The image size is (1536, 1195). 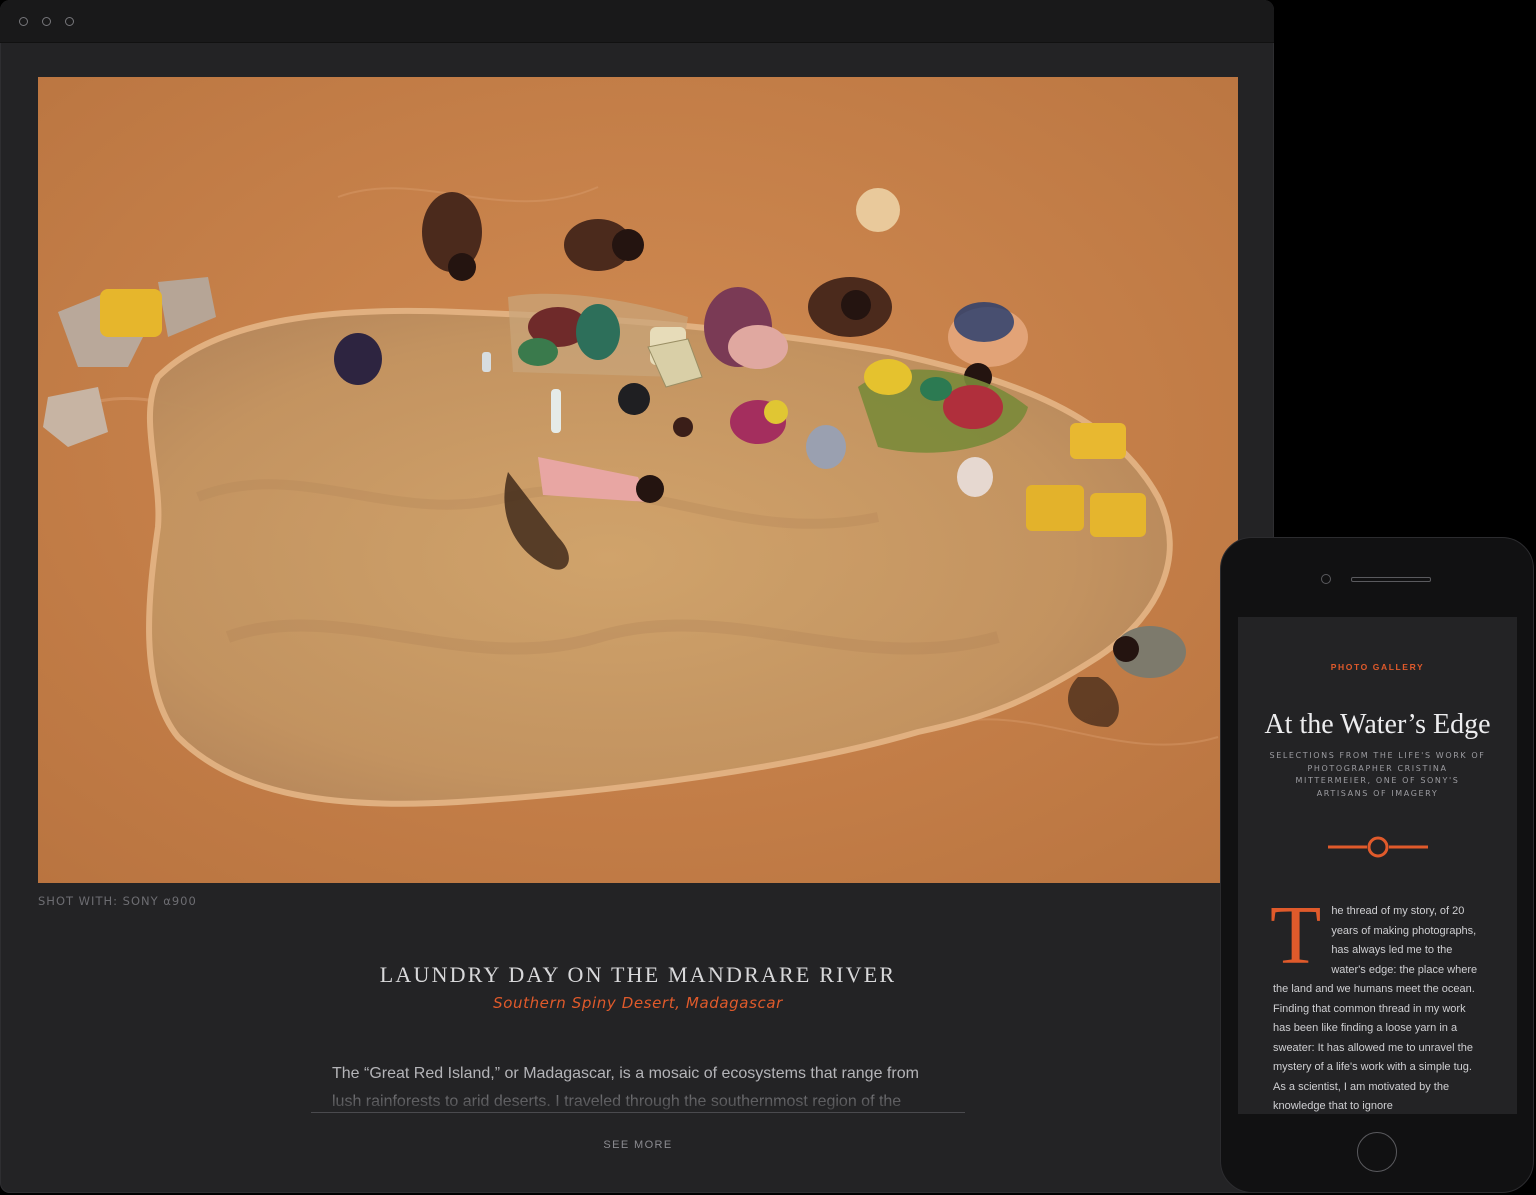 What do you see at coordinates (637, 21) in the screenshot?
I see `window-titlebar` at bounding box center [637, 21].